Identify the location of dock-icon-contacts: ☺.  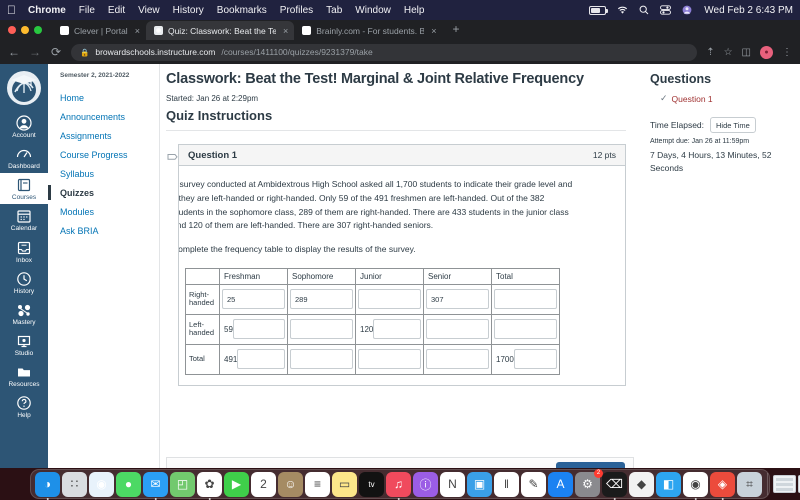
(290, 484).